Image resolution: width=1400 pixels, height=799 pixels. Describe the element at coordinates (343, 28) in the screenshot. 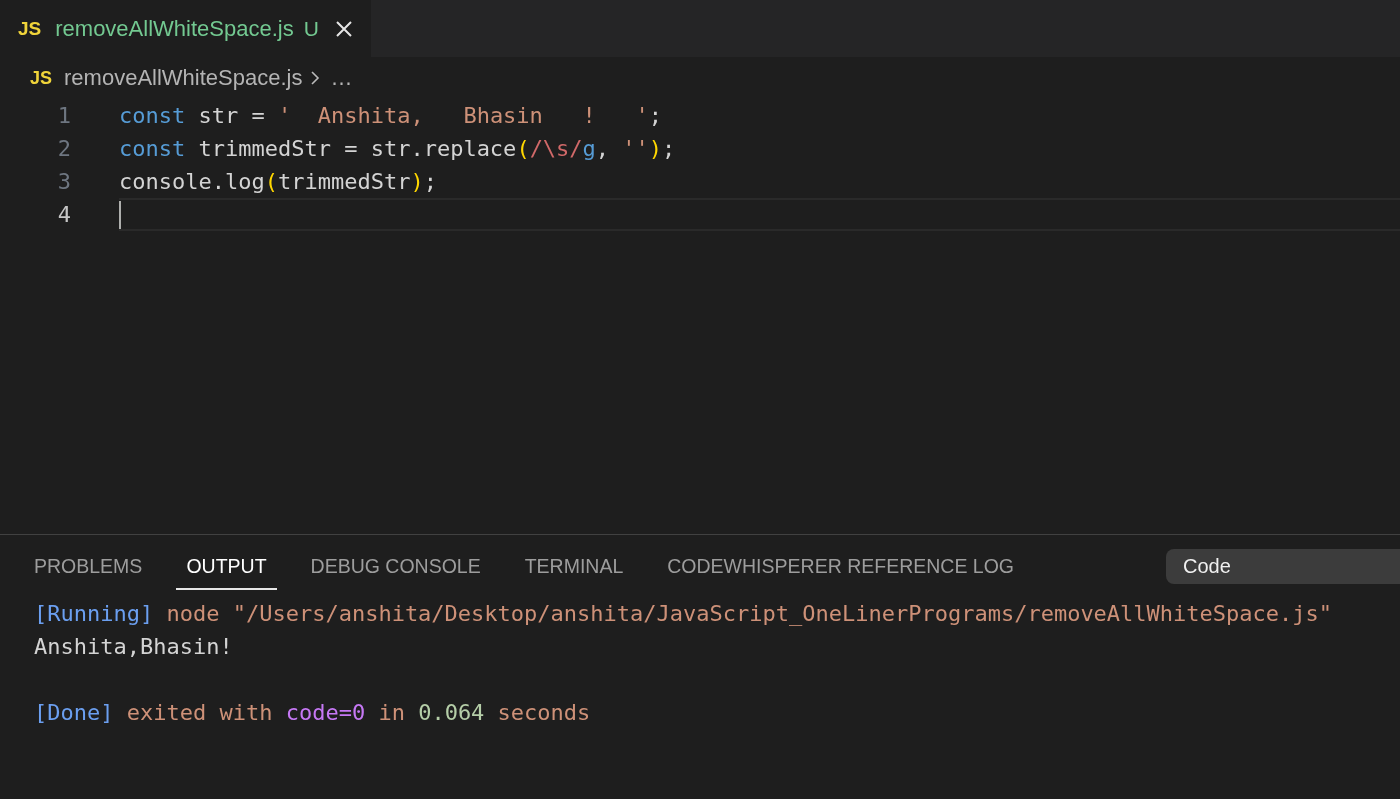

I see `close-icon` at that location.